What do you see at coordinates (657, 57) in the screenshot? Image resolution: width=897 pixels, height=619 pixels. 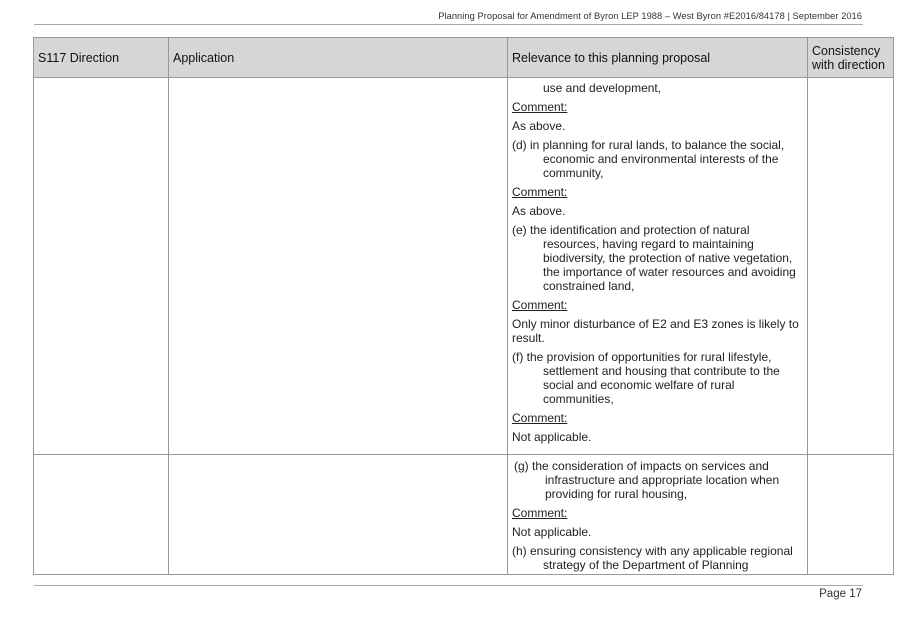 I see `column-header-relevance: Relevance to this planning proposal` at bounding box center [657, 57].